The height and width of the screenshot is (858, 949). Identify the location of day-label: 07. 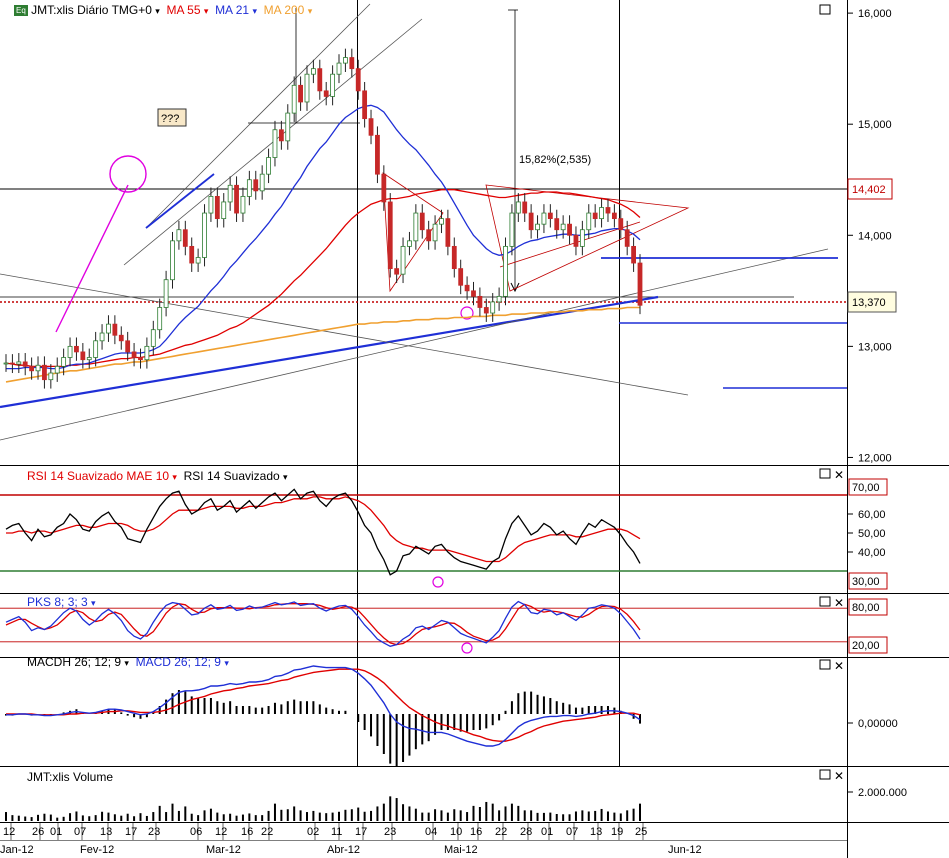
(572, 832).